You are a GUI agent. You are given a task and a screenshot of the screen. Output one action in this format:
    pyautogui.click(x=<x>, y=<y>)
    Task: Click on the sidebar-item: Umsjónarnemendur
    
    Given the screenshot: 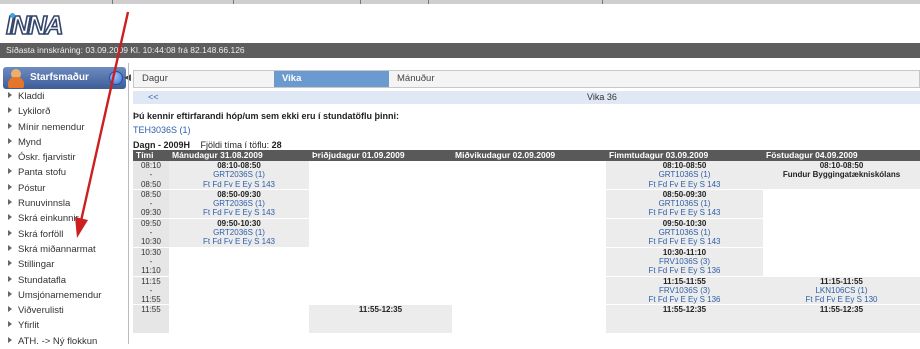 What is the action you would take?
    pyautogui.click(x=67, y=295)
    